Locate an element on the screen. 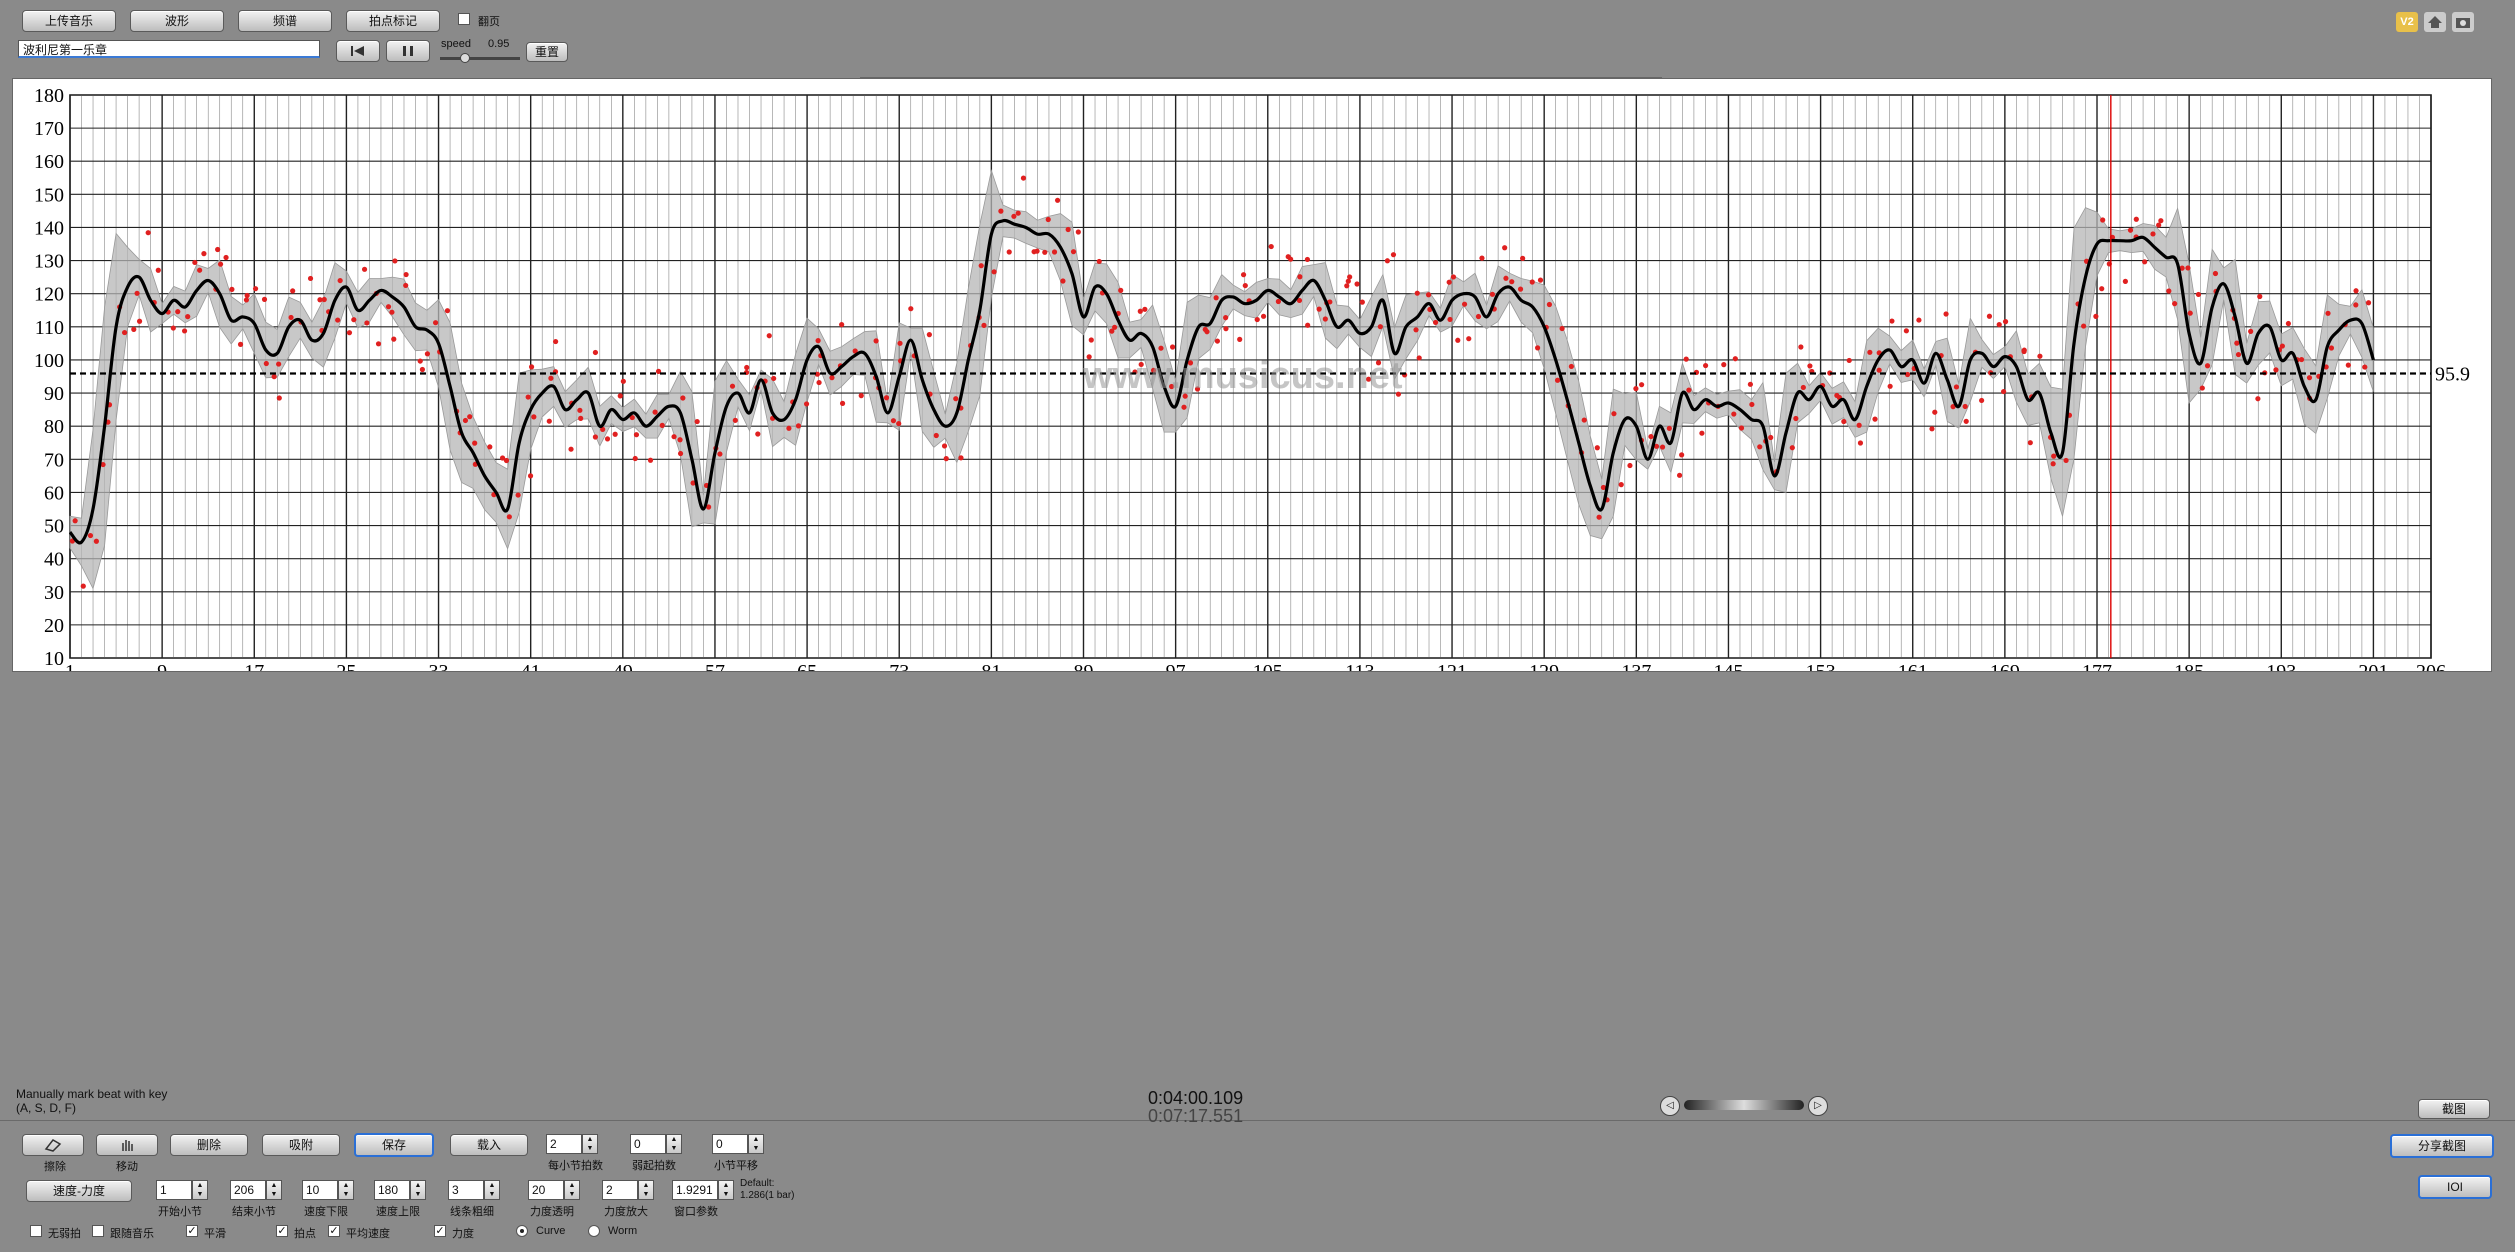  end-bar-value: 206 is located at coordinates (248, 1190).